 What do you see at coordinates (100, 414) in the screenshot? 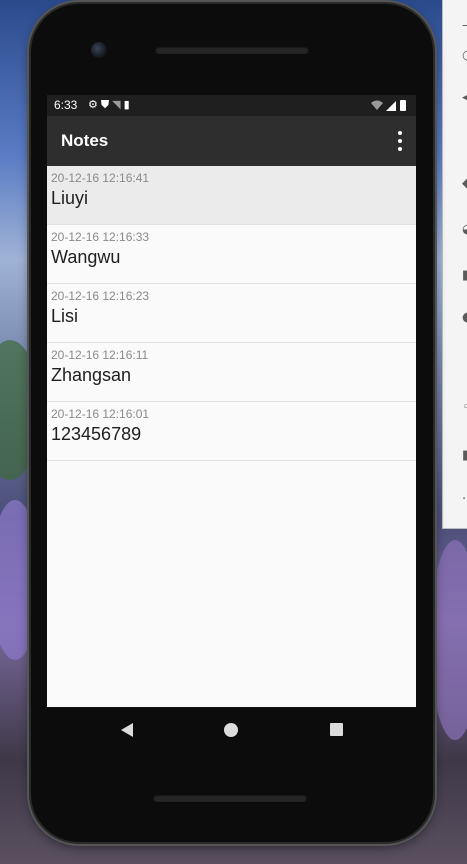
I see `note-timestamp: 20-12-16 12:16:01` at bounding box center [100, 414].